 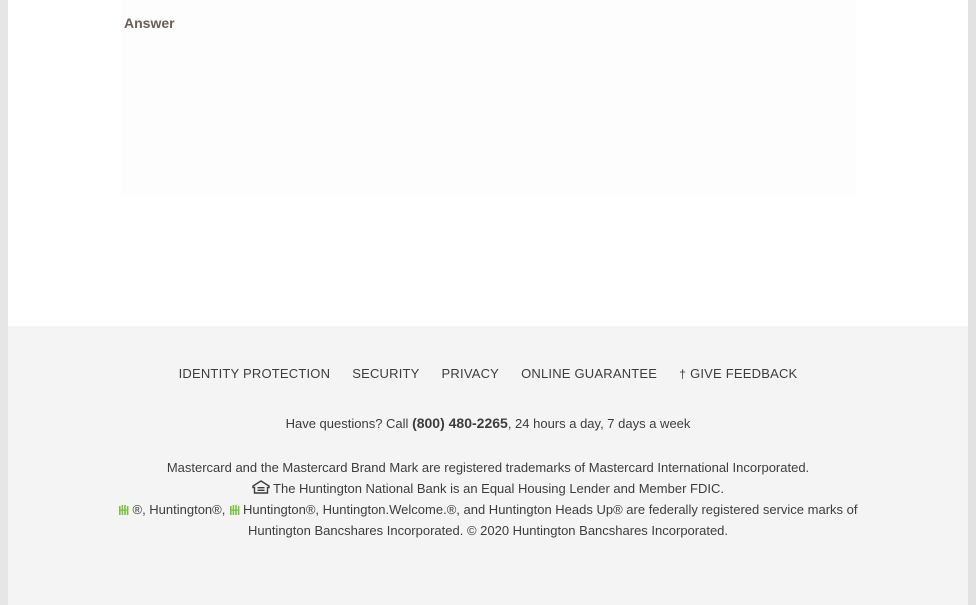 What do you see at coordinates (149, 23) in the screenshot?
I see `answer-heading: Answer` at bounding box center [149, 23].